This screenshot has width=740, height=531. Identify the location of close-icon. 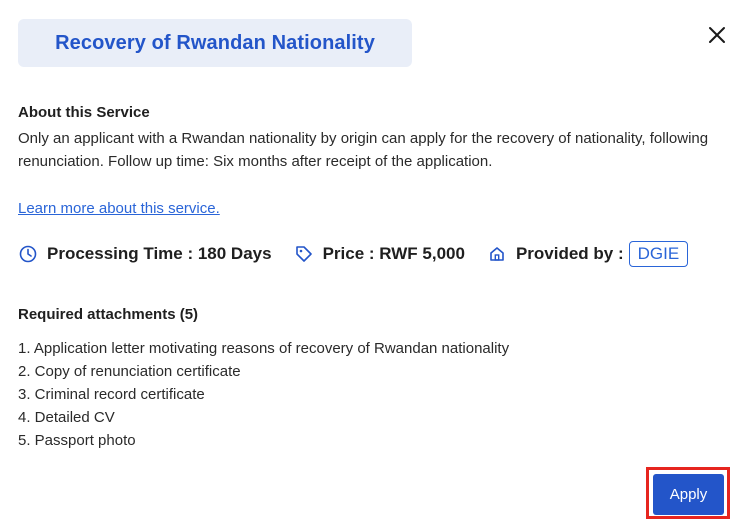
(717, 35).